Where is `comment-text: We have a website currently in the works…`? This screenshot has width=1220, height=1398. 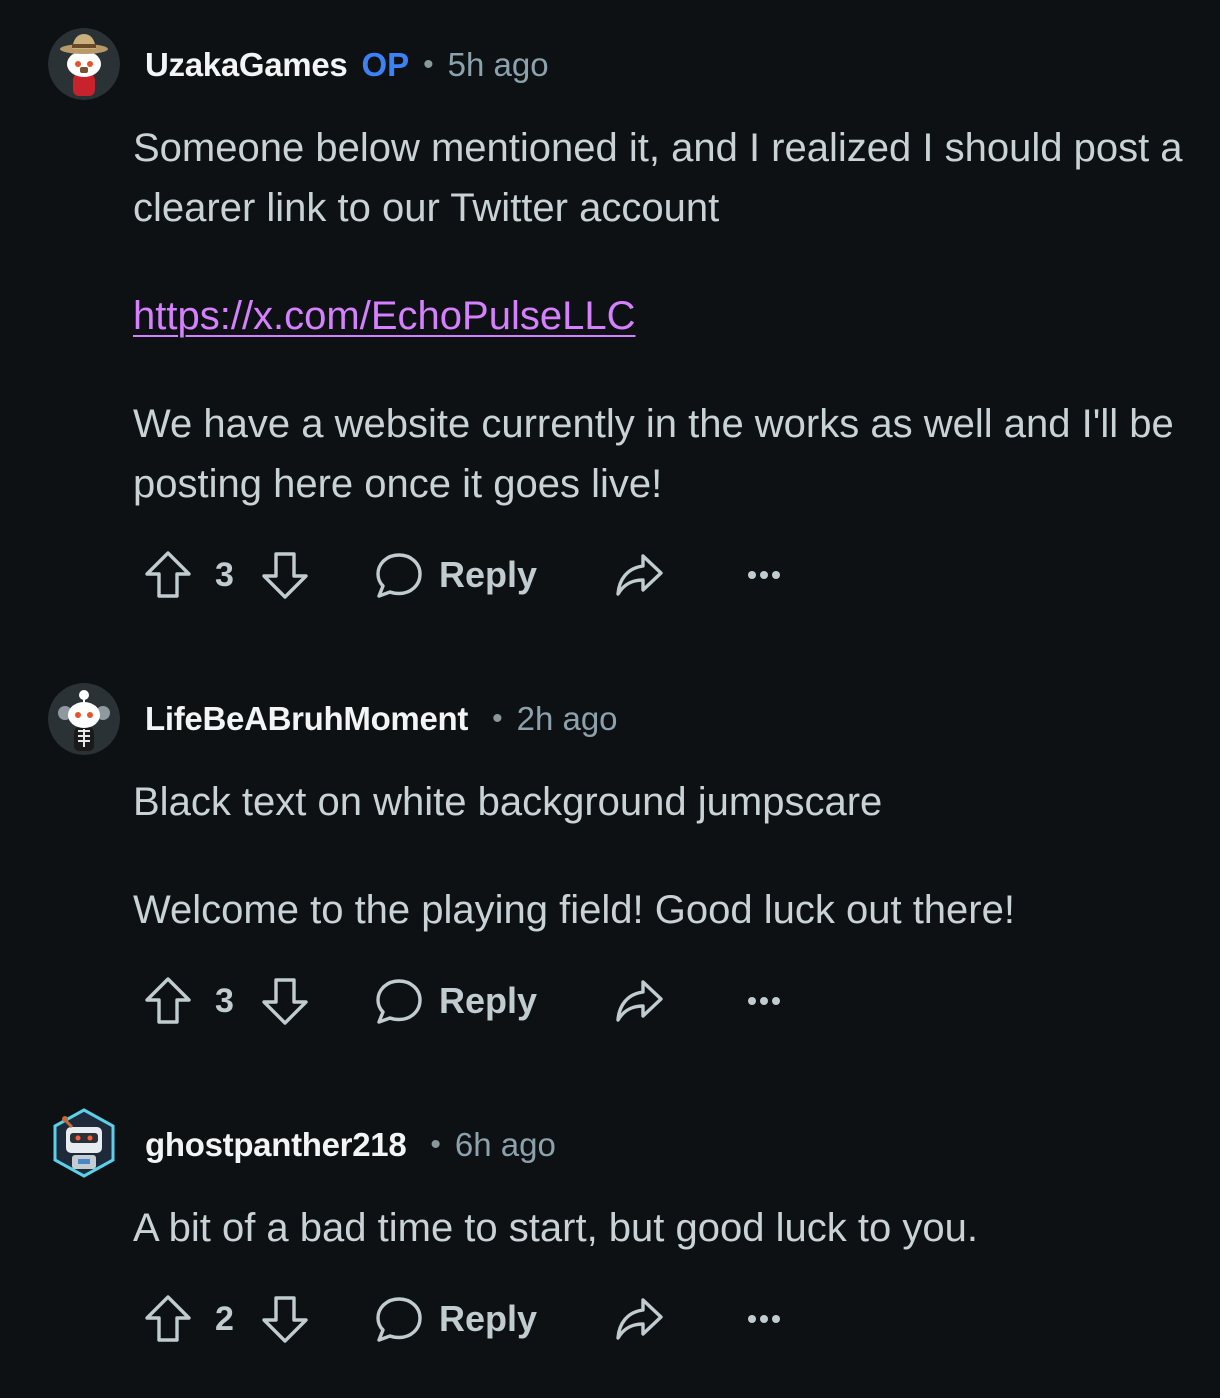
comment-text: We have a website currently in the works… is located at coordinates (653, 454).